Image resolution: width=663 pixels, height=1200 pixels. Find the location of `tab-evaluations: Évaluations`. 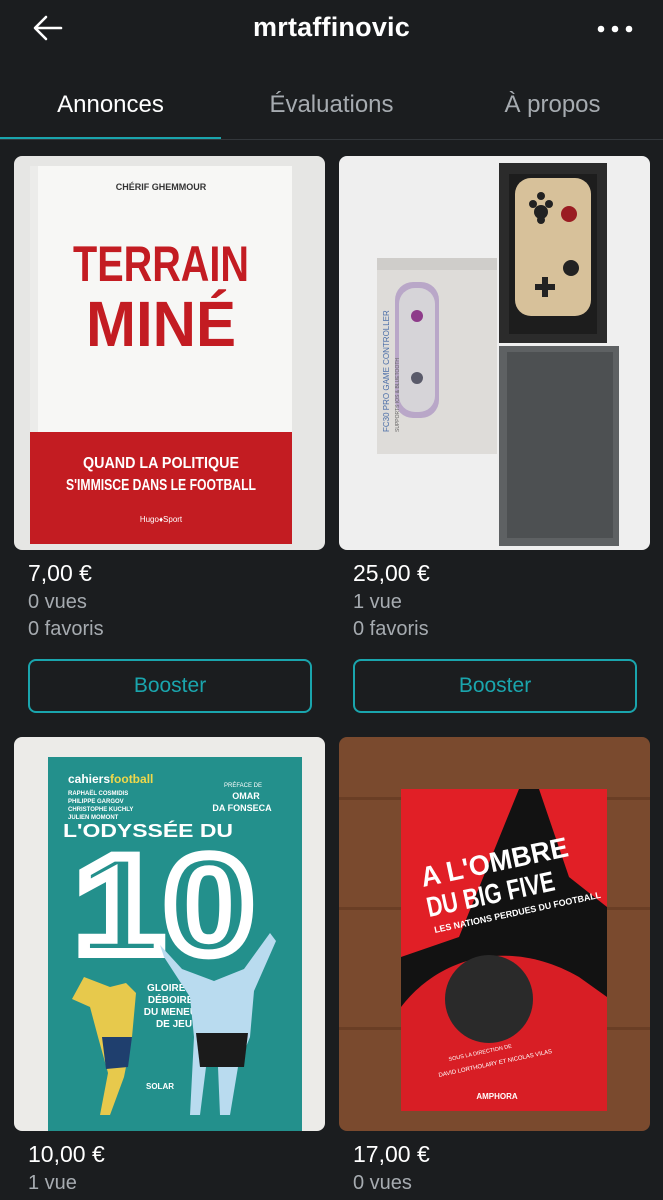

tab-evaluations: Évaluations is located at coordinates (331, 109).